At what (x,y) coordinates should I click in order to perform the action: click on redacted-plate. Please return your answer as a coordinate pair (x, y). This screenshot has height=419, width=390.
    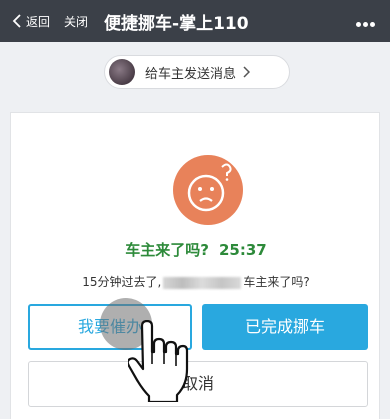
    Looking at the image, I should click on (202, 282).